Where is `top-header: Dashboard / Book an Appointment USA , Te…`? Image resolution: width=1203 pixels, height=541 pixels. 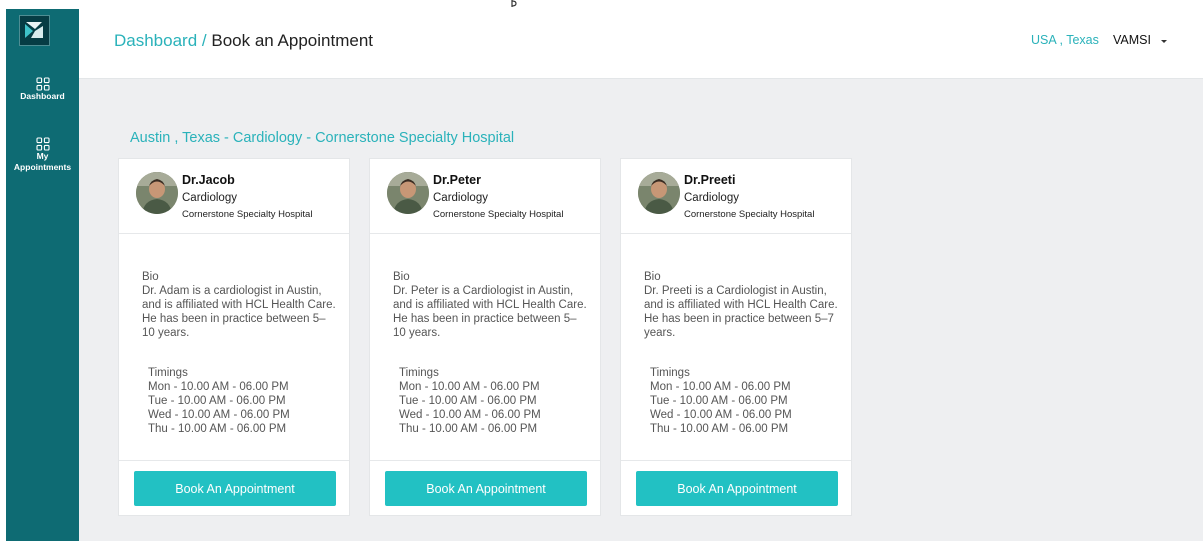
top-header: Dashboard / Book an Appointment USA , Te… is located at coordinates (641, 44).